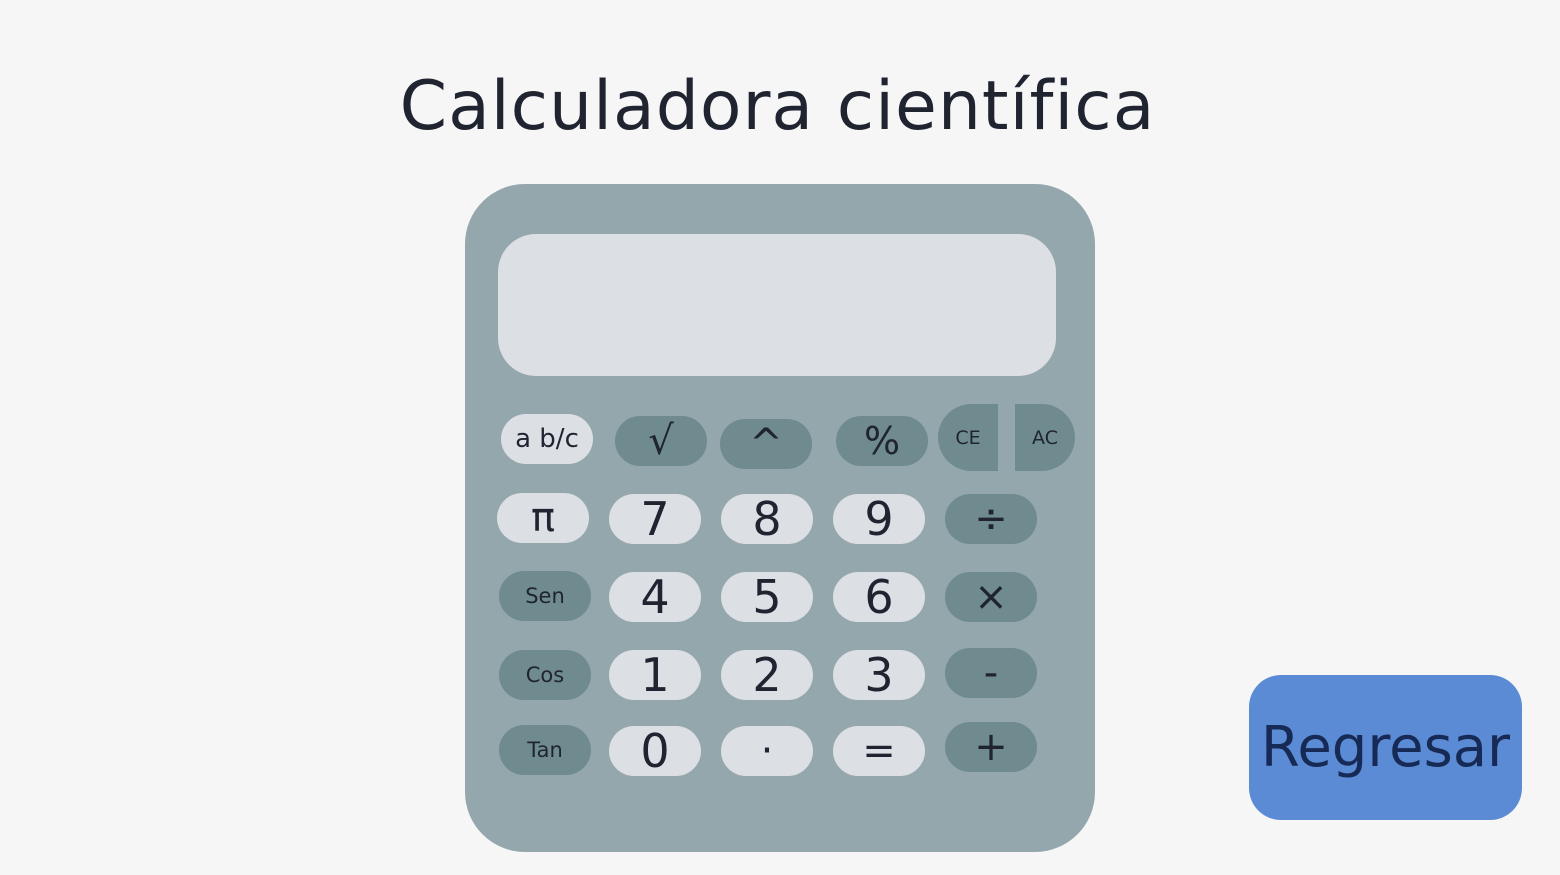 The height and width of the screenshot is (875, 1560). I want to click on tangent-button: Tan, so click(545, 750).